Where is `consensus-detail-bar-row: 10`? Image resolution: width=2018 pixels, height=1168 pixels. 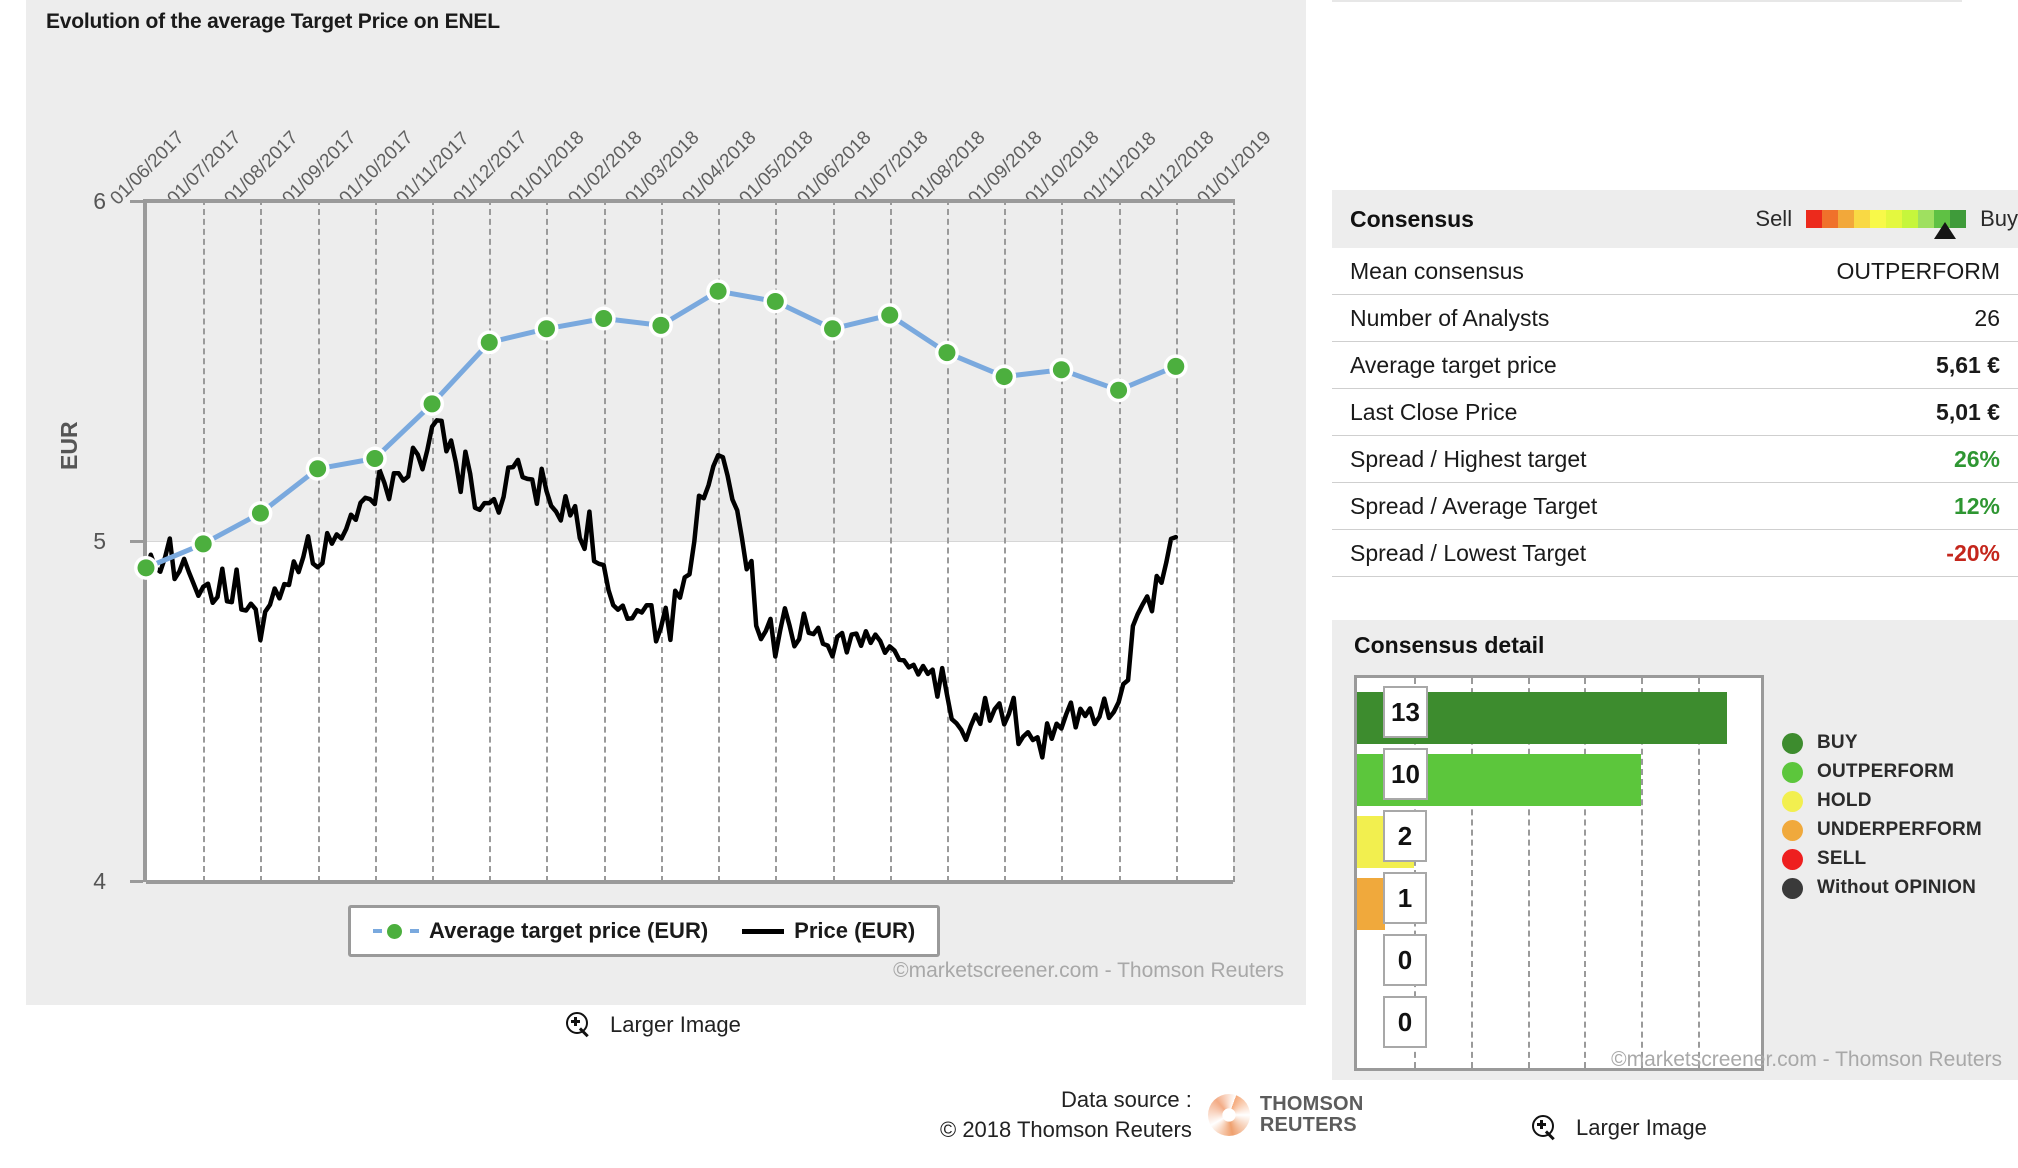
consensus-detail-bar-row: 10 is located at coordinates (1499, 777).